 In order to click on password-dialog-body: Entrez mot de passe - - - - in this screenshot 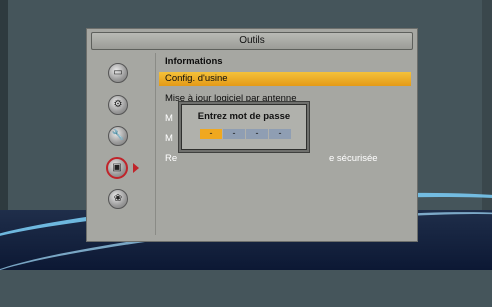, I will do `click(244, 127)`.